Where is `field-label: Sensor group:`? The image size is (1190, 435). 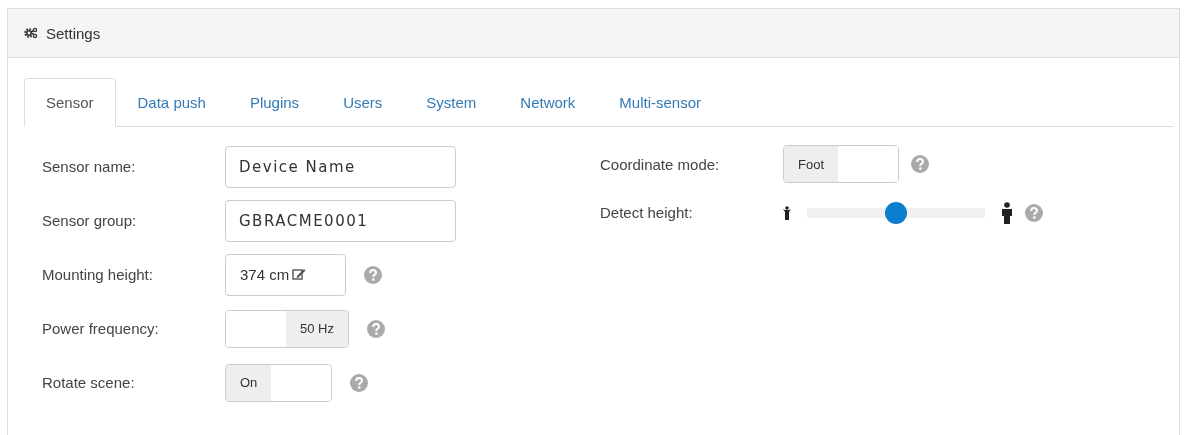
field-label: Sensor group: is located at coordinates (90, 220).